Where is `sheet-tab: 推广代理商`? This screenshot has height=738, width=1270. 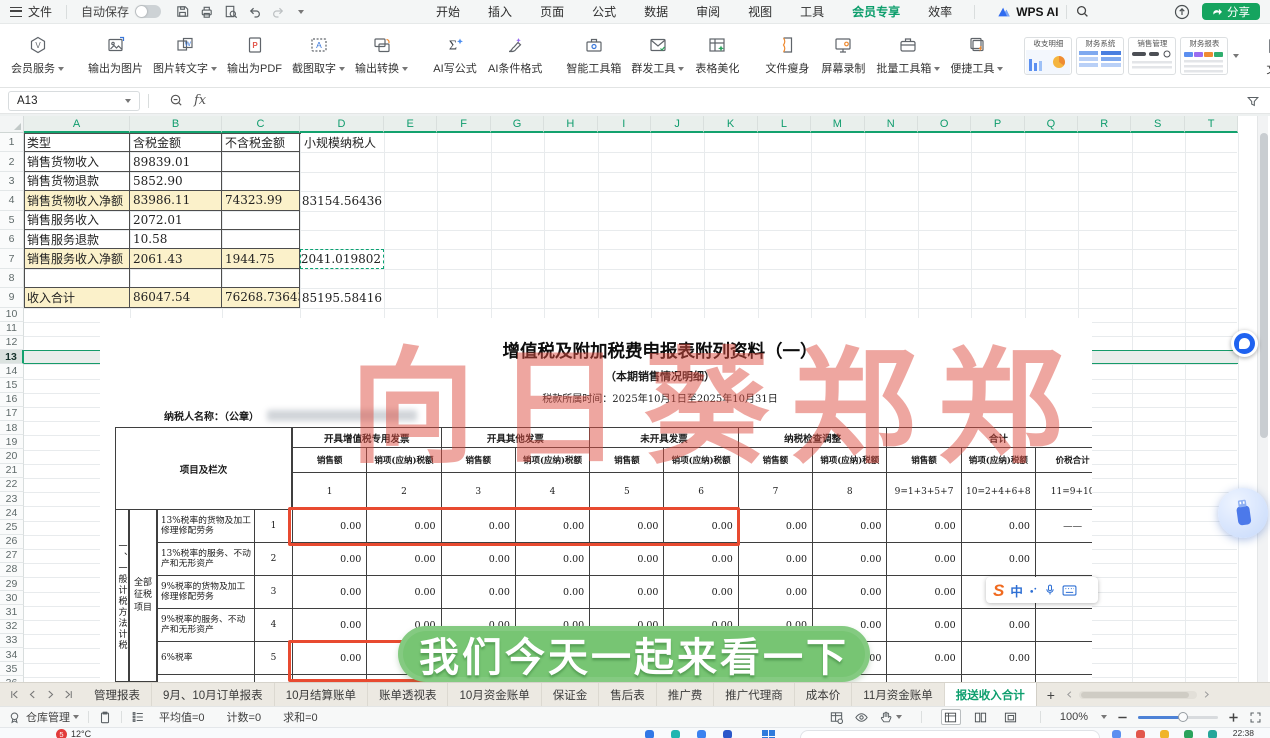 sheet-tab: 推广代理商 is located at coordinates (754, 694).